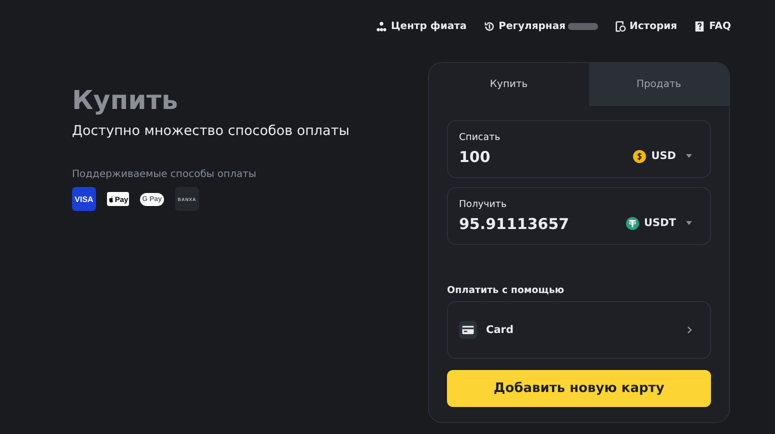 Image resolution: width=775 pixels, height=434 pixels. I want to click on field-label: Списать, so click(479, 137).